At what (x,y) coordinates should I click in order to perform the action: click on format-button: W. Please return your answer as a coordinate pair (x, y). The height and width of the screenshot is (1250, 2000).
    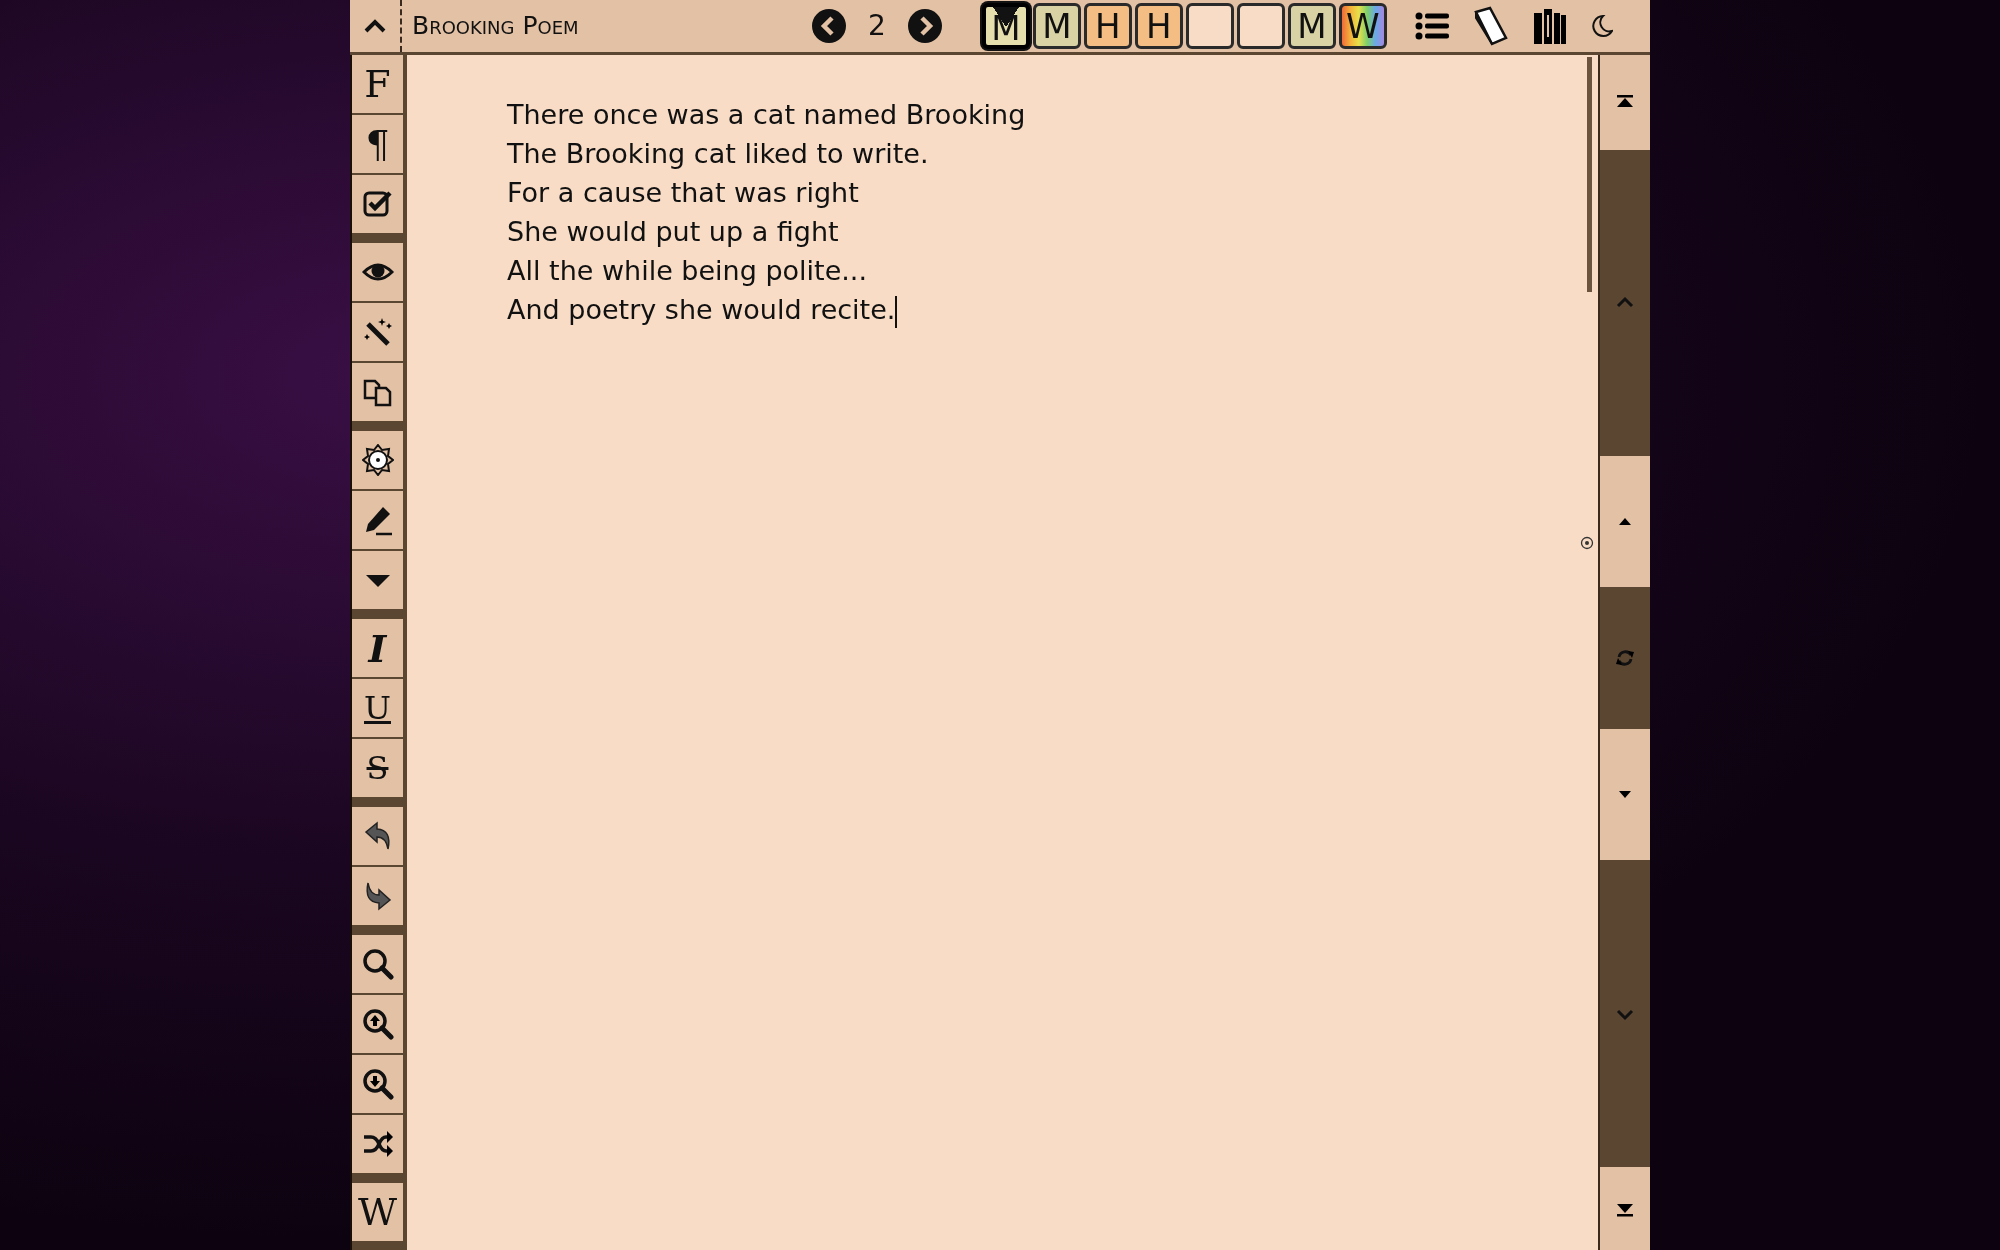
    Looking at the image, I should click on (378, 1213).